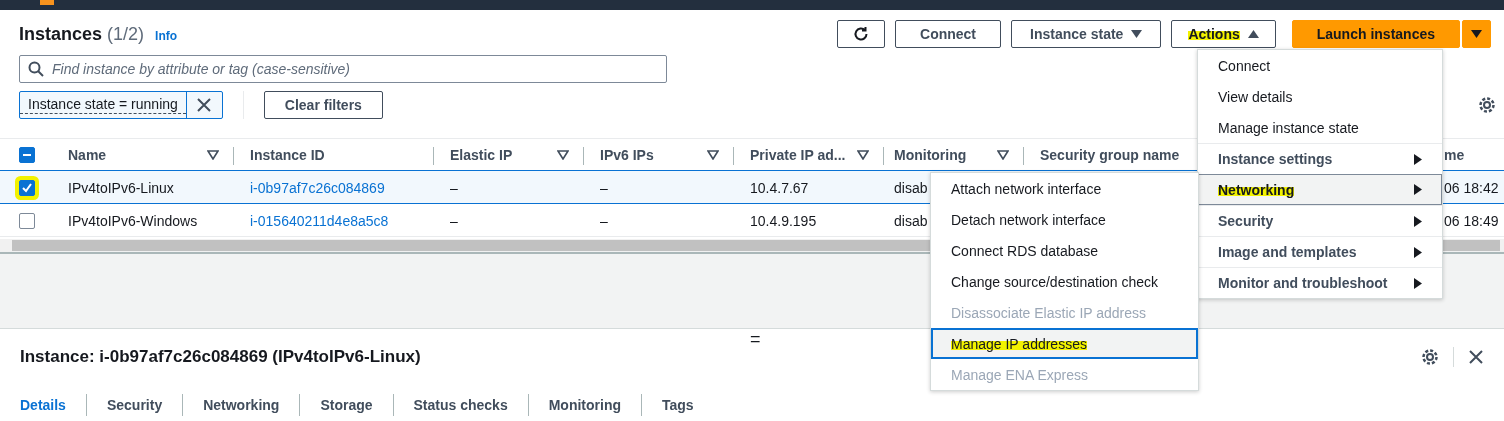 This screenshot has height=421, width=1504. Describe the element at coordinates (930, 155) in the screenshot. I see `column-header: Monitoring` at that location.